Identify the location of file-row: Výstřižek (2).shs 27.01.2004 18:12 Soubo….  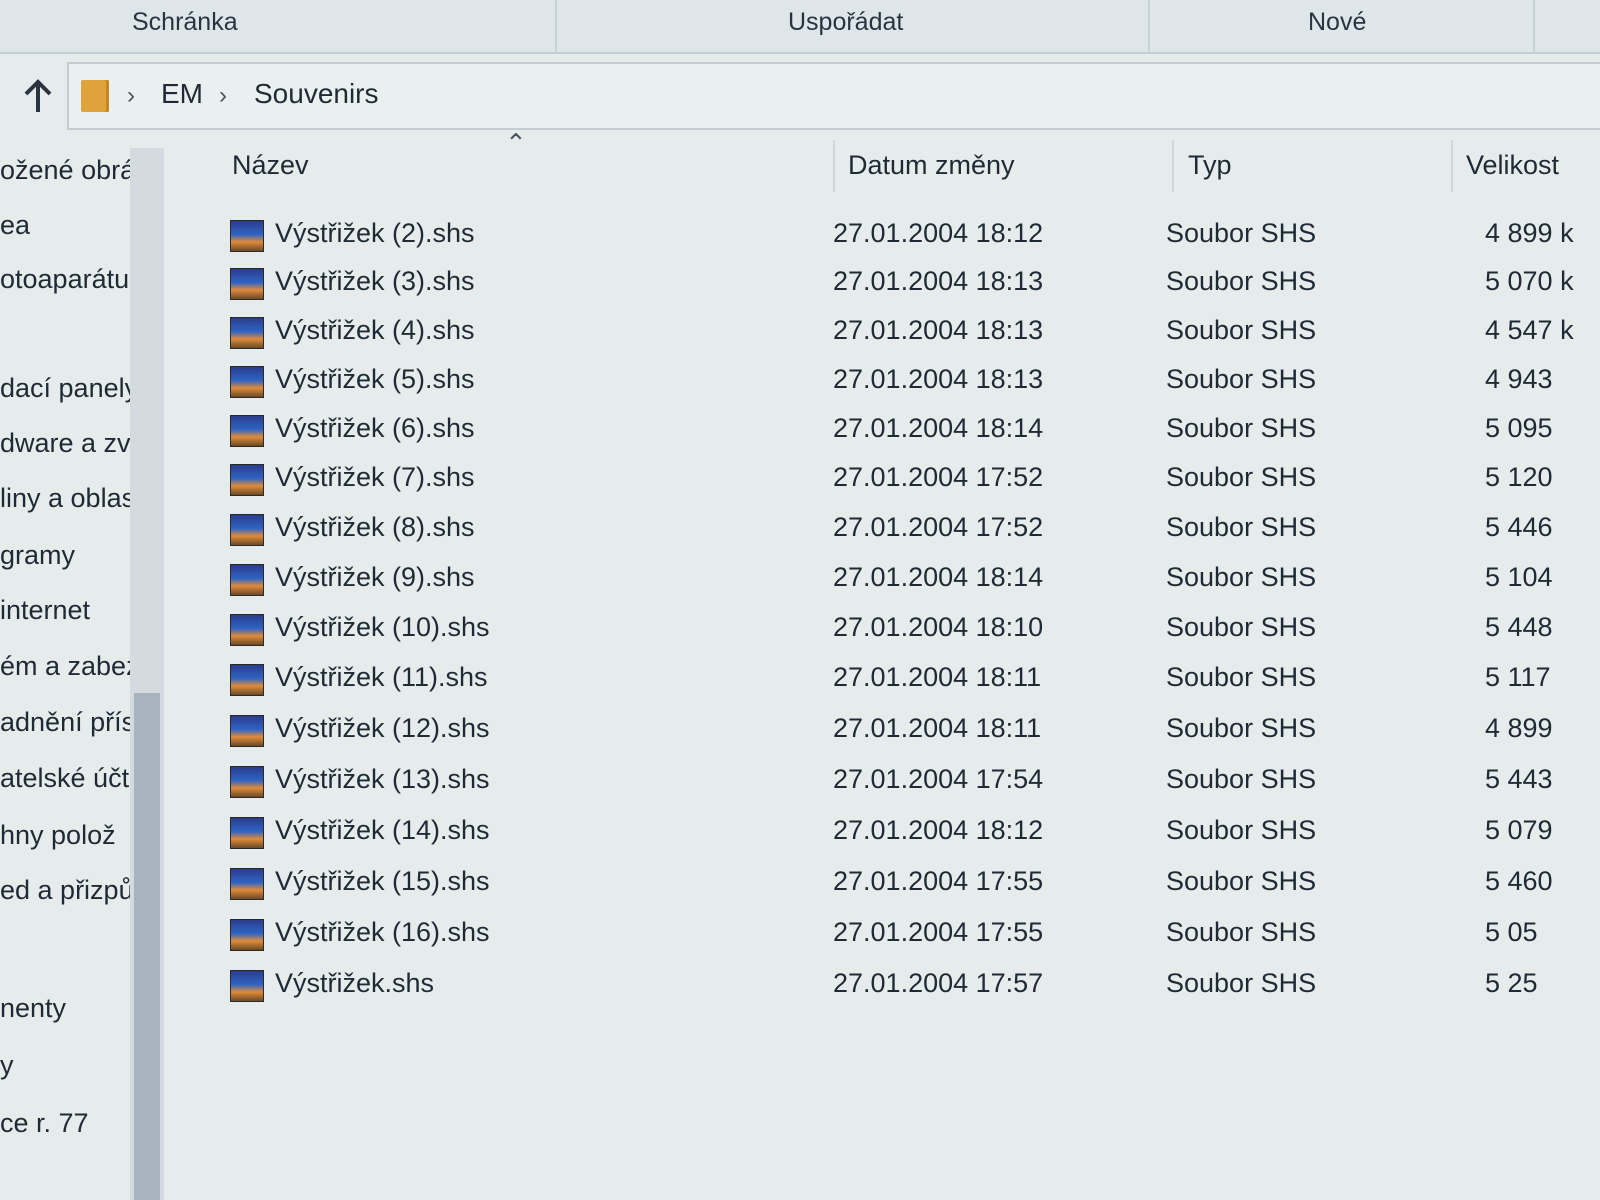
(800, 238).